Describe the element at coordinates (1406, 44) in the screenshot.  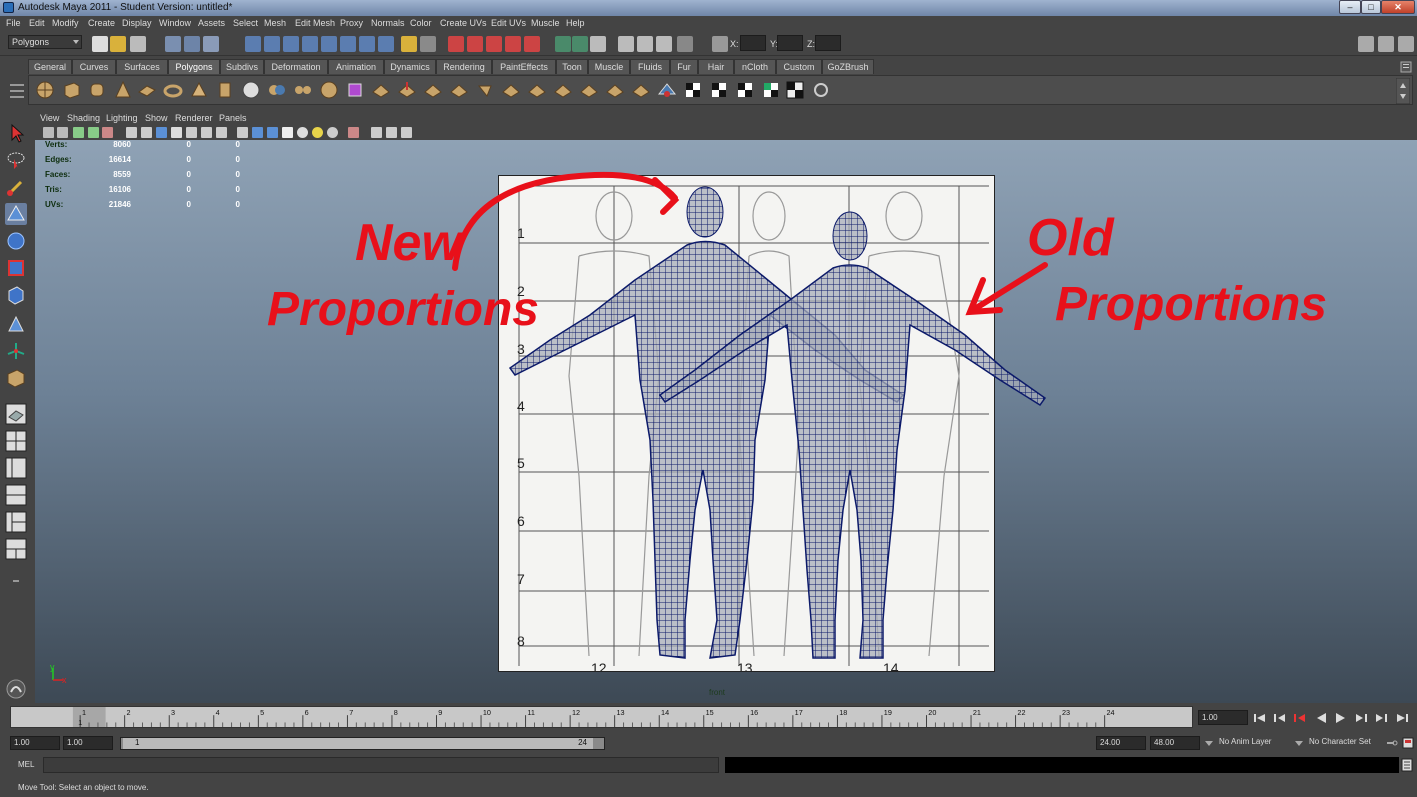
I see `channel-box-icon` at that location.